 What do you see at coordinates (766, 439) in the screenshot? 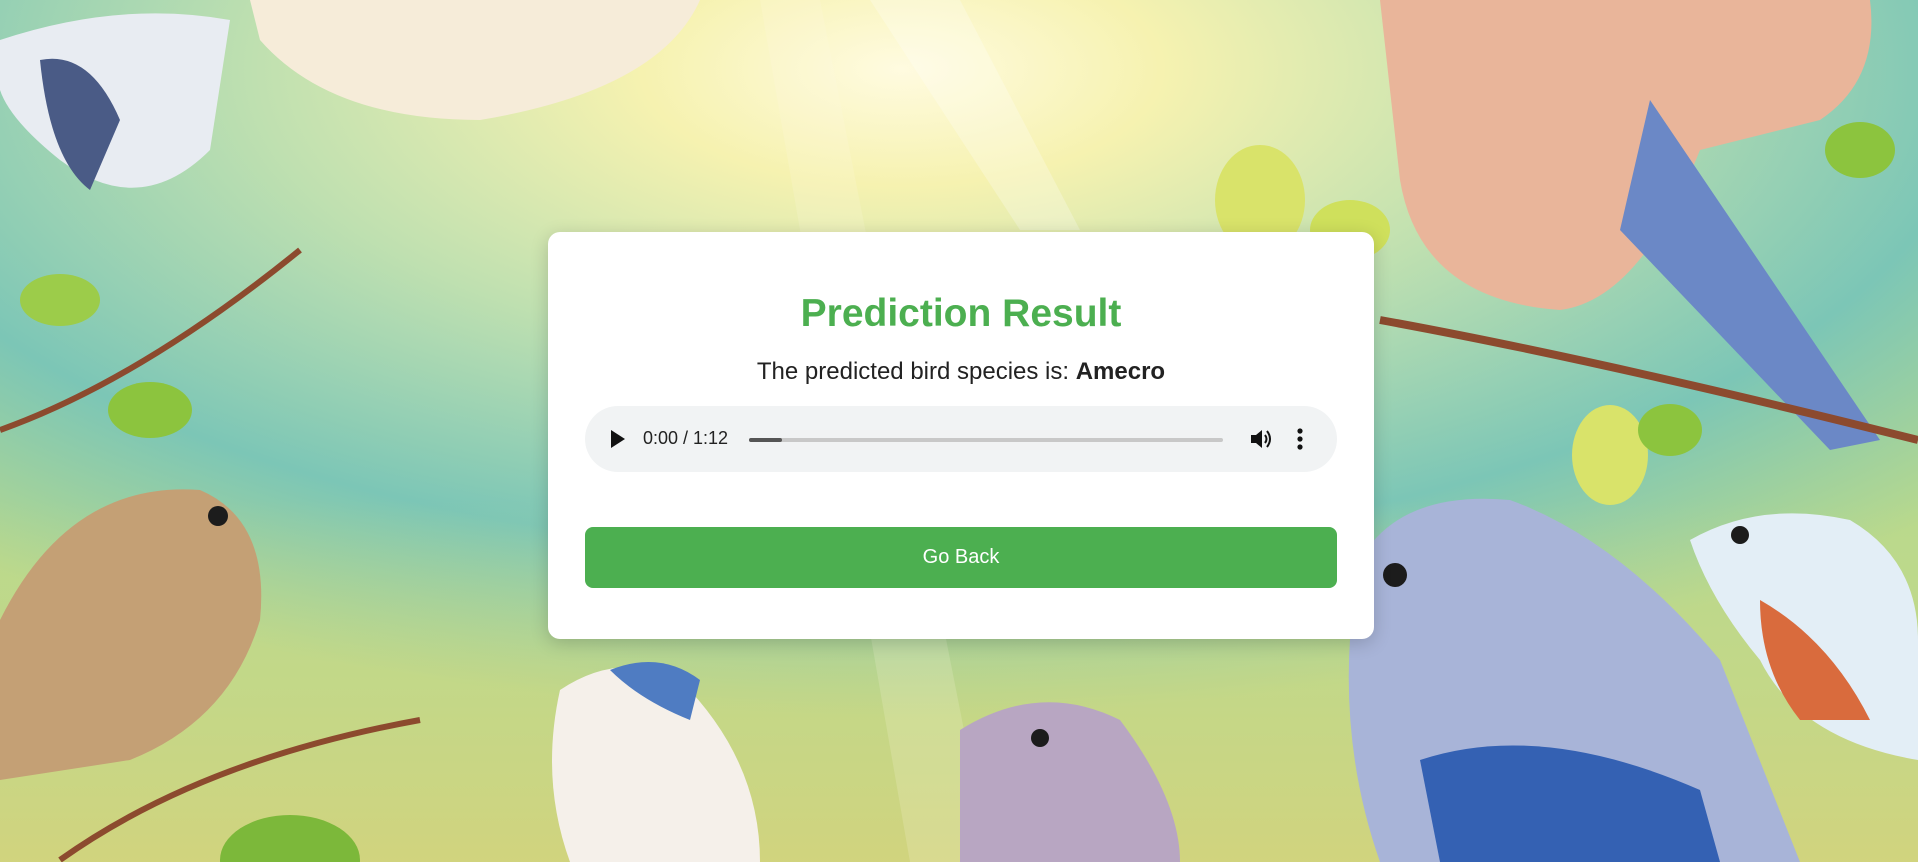
I see `audio-progress-fill` at bounding box center [766, 439].